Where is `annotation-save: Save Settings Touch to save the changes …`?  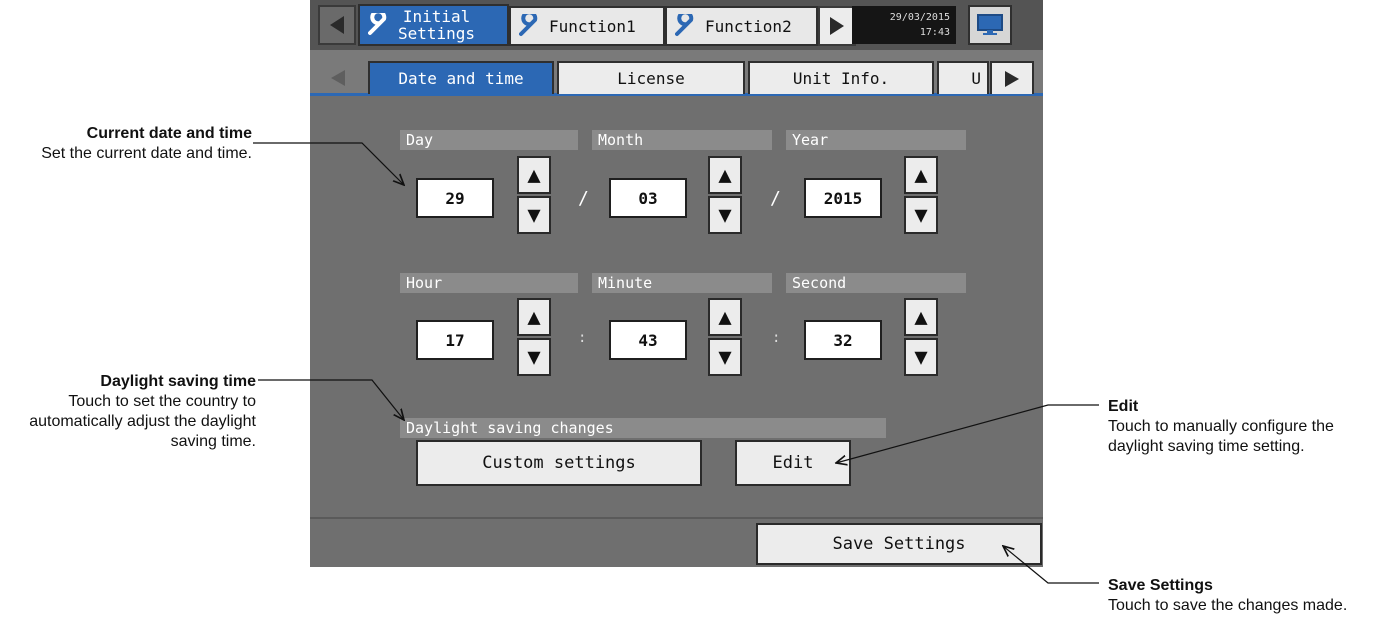
annotation-save: Save Settings Touch to save the changes … is located at coordinates (1243, 596).